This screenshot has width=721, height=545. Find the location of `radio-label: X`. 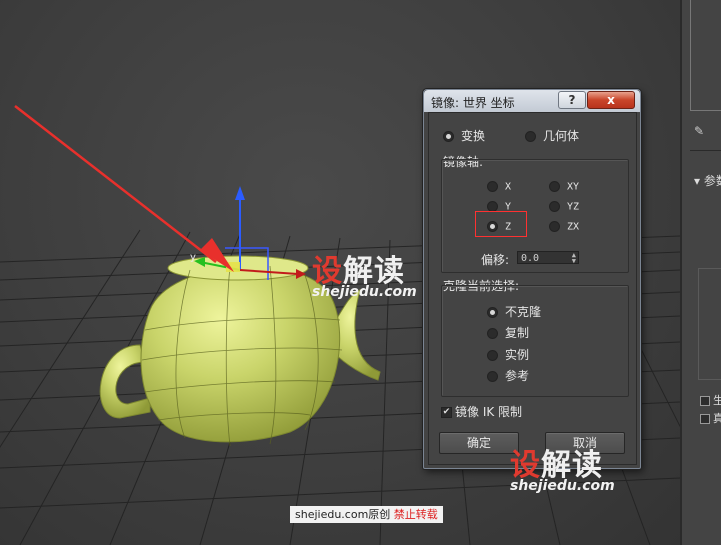

radio-label: X is located at coordinates (508, 187).